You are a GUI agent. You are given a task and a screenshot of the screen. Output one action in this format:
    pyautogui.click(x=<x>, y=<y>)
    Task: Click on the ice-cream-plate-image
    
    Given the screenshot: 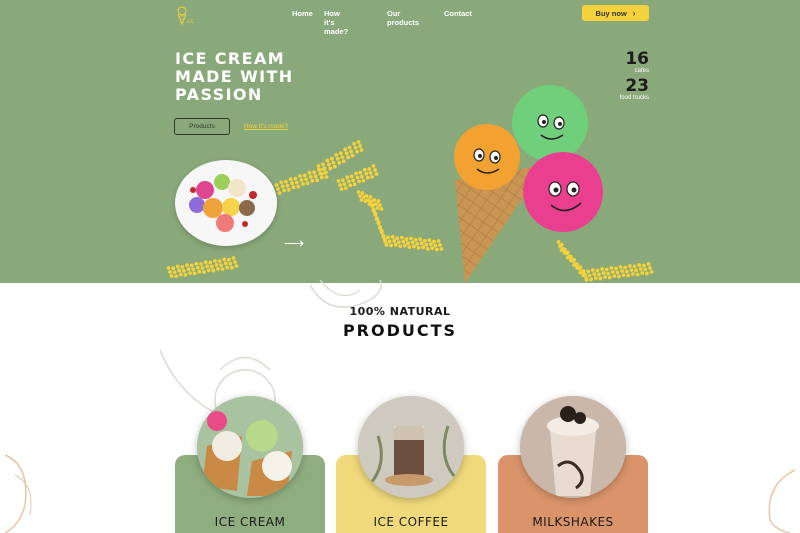 What is the action you would take?
    pyautogui.click(x=226, y=203)
    